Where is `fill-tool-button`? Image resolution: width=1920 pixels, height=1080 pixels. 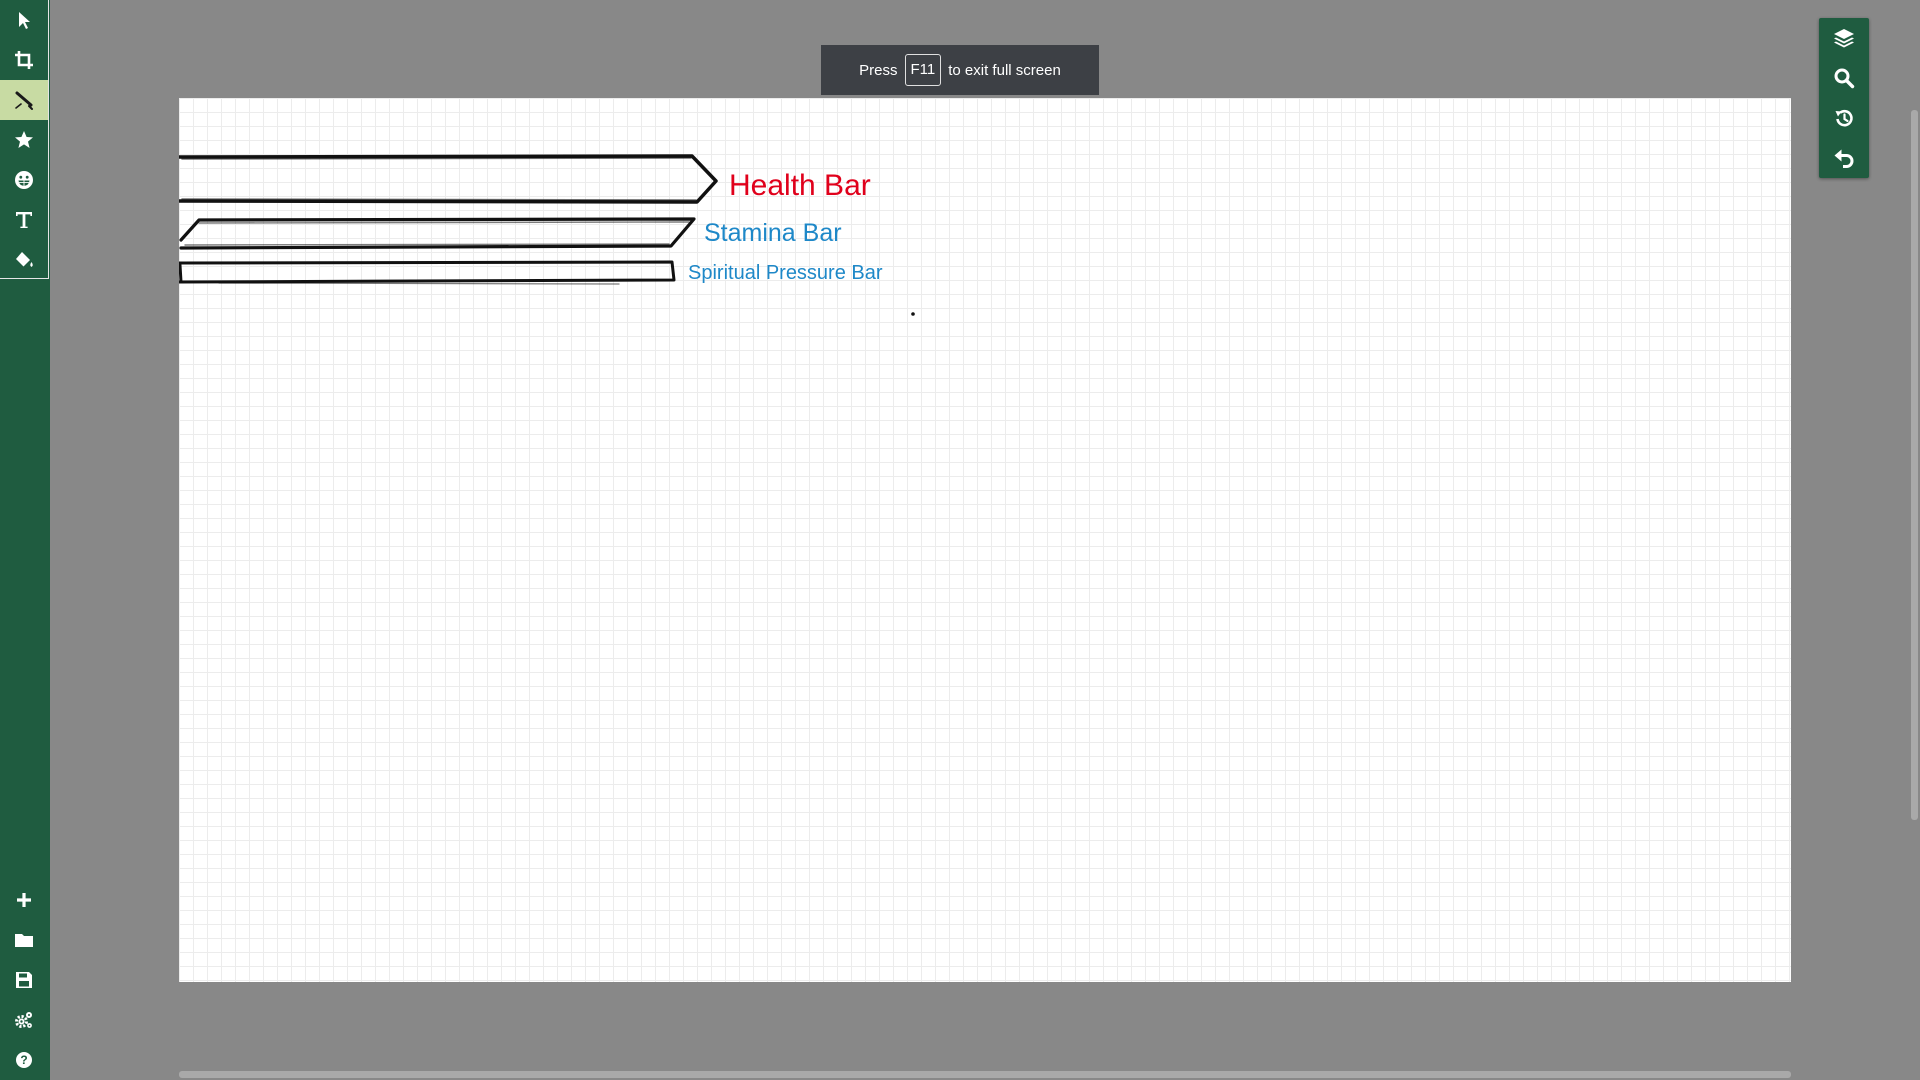
fill-tool-button is located at coordinates (24, 260).